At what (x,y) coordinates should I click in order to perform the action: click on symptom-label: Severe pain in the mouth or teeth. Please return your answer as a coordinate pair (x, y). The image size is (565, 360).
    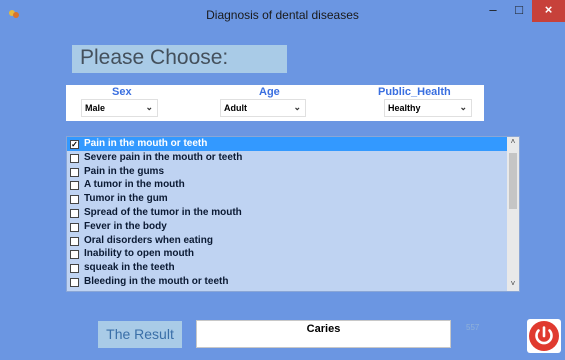
    Looking at the image, I should click on (163, 157).